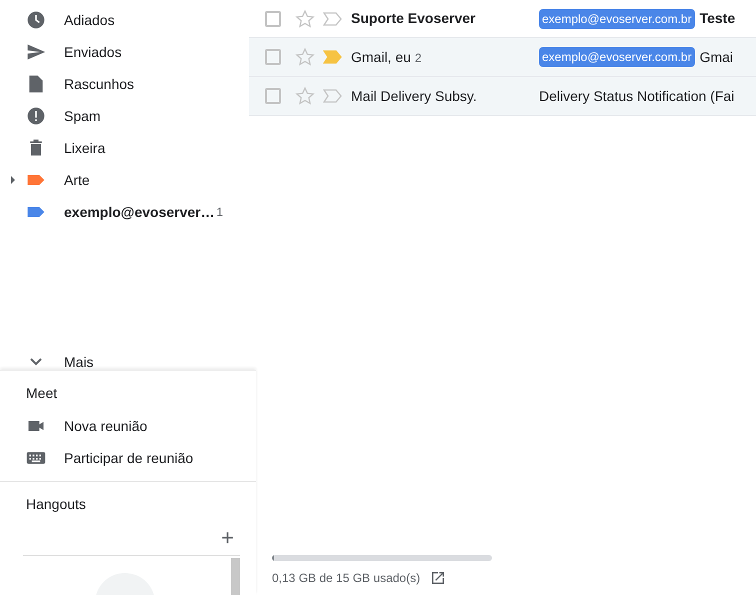 The height and width of the screenshot is (595, 756). I want to click on email-row: Gmail, eu 2 exemplo@evoserver.com.br Gmai, so click(502, 57).